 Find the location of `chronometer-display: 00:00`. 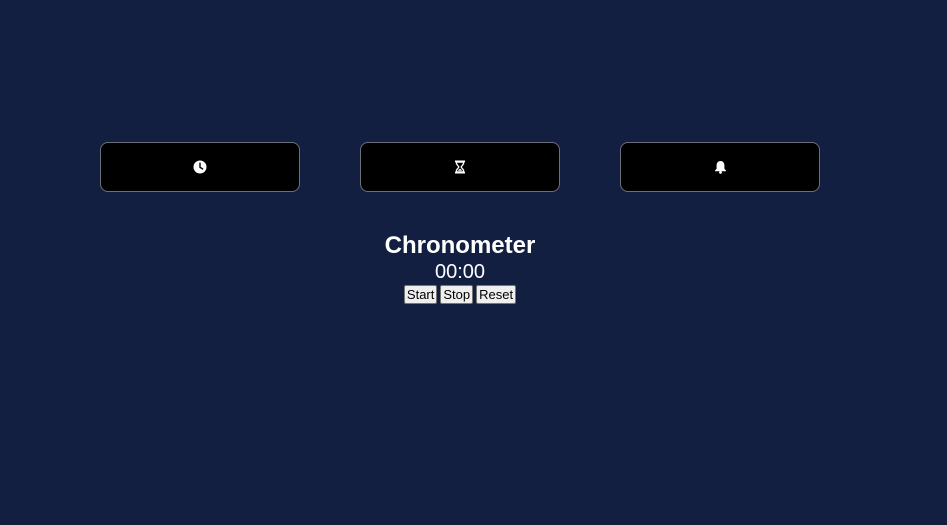

chronometer-display: 00:00 is located at coordinates (460, 272).